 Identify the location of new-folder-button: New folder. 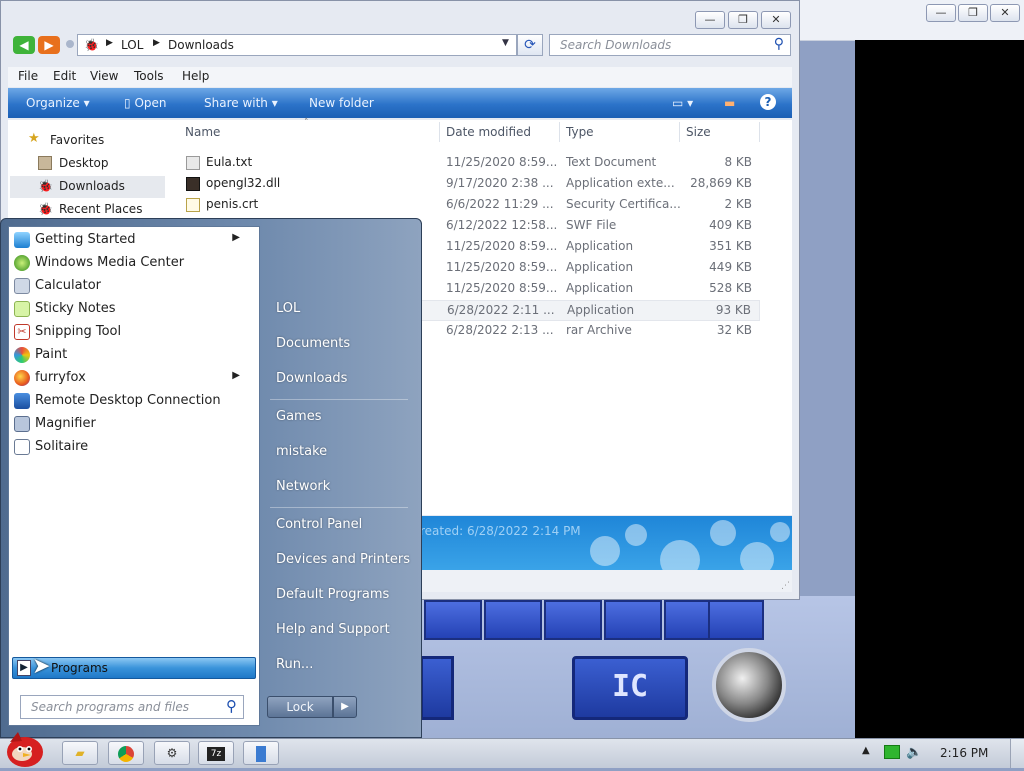
(341, 103).